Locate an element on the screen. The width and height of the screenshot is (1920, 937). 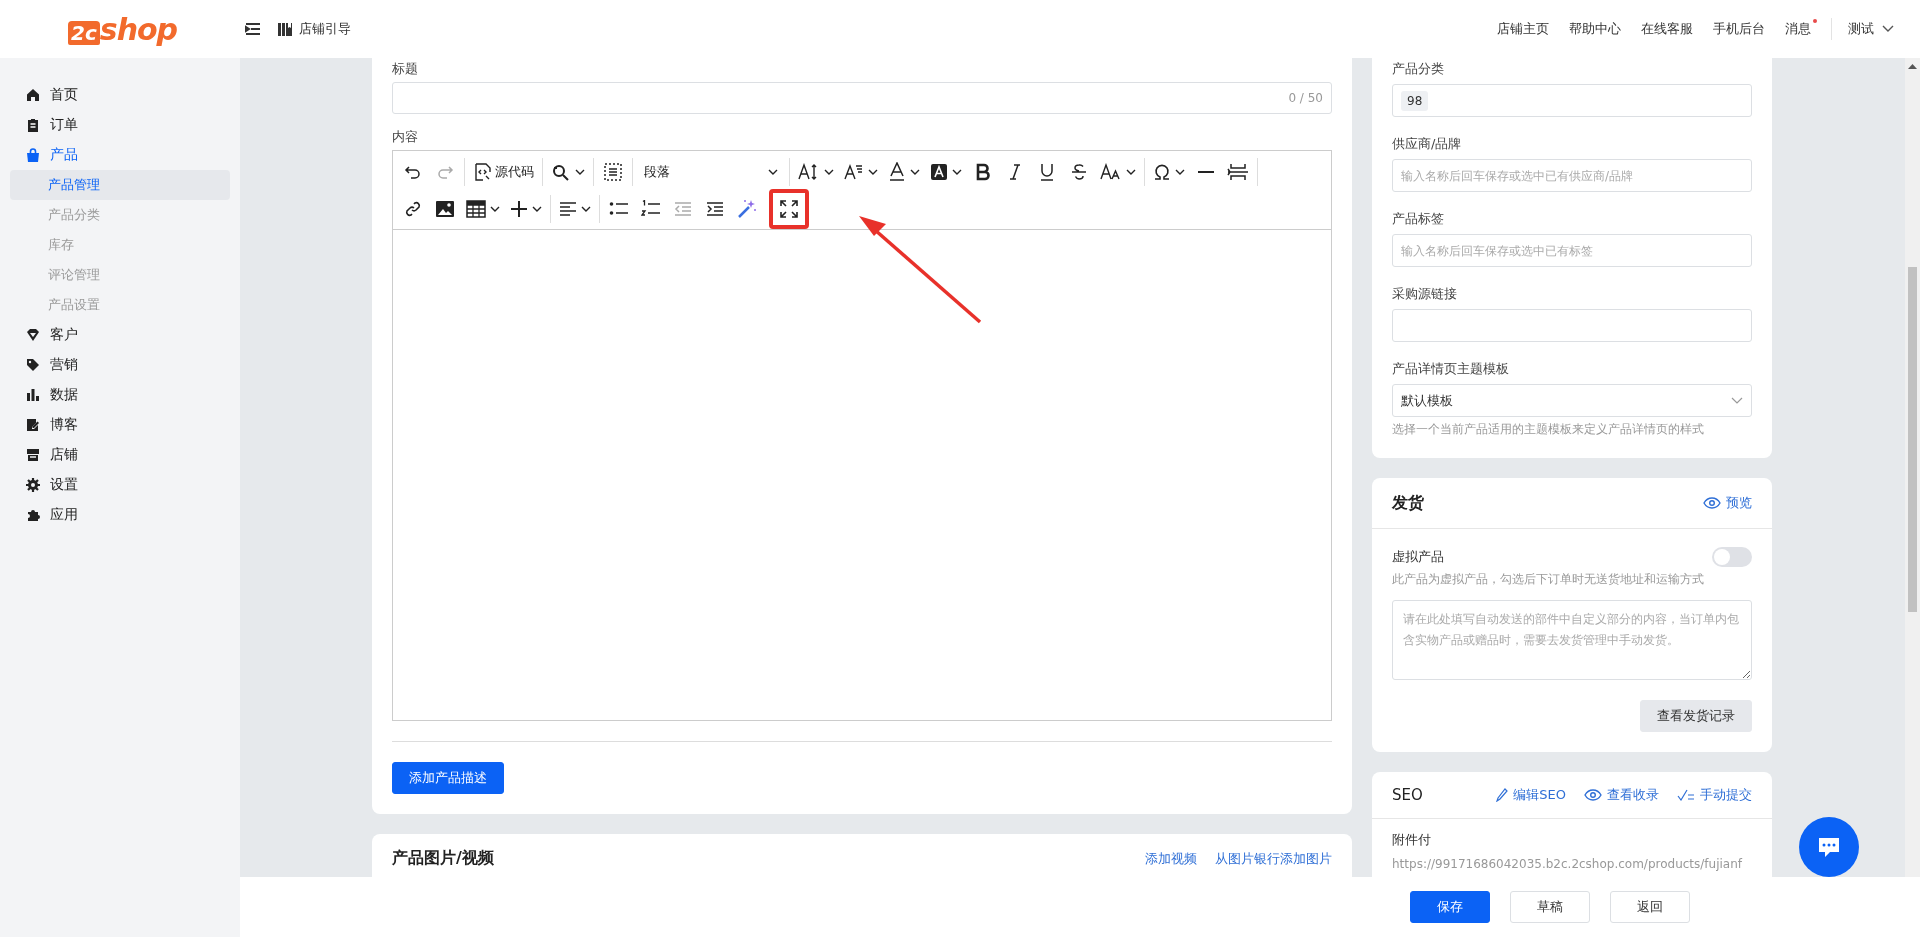
text-field: 输入名称后回车保存或选中已有供应商/品牌 is located at coordinates (1572, 175).